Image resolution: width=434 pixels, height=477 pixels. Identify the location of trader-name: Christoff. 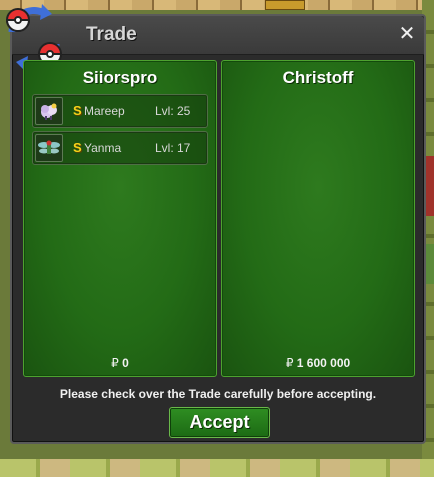
(318, 77).